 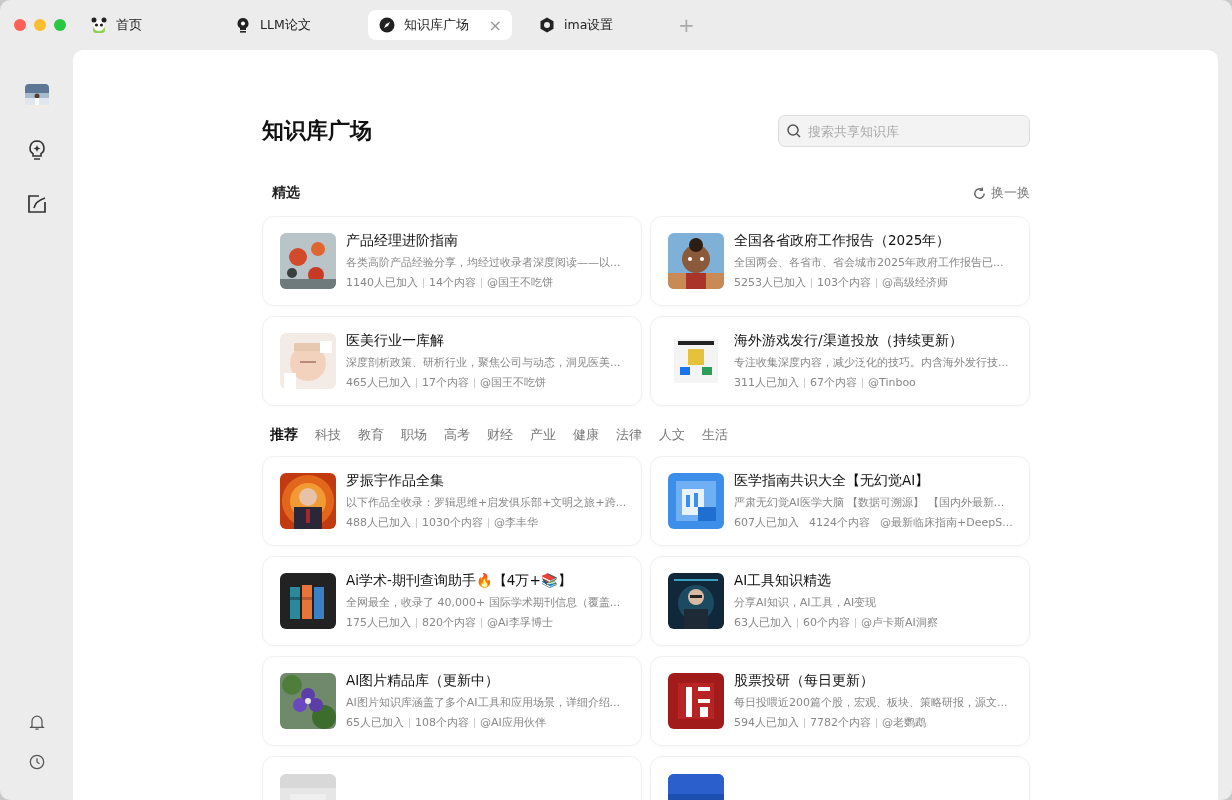 What do you see at coordinates (833, 382) in the screenshot?
I see `card-meta: 67个内容` at bounding box center [833, 382].